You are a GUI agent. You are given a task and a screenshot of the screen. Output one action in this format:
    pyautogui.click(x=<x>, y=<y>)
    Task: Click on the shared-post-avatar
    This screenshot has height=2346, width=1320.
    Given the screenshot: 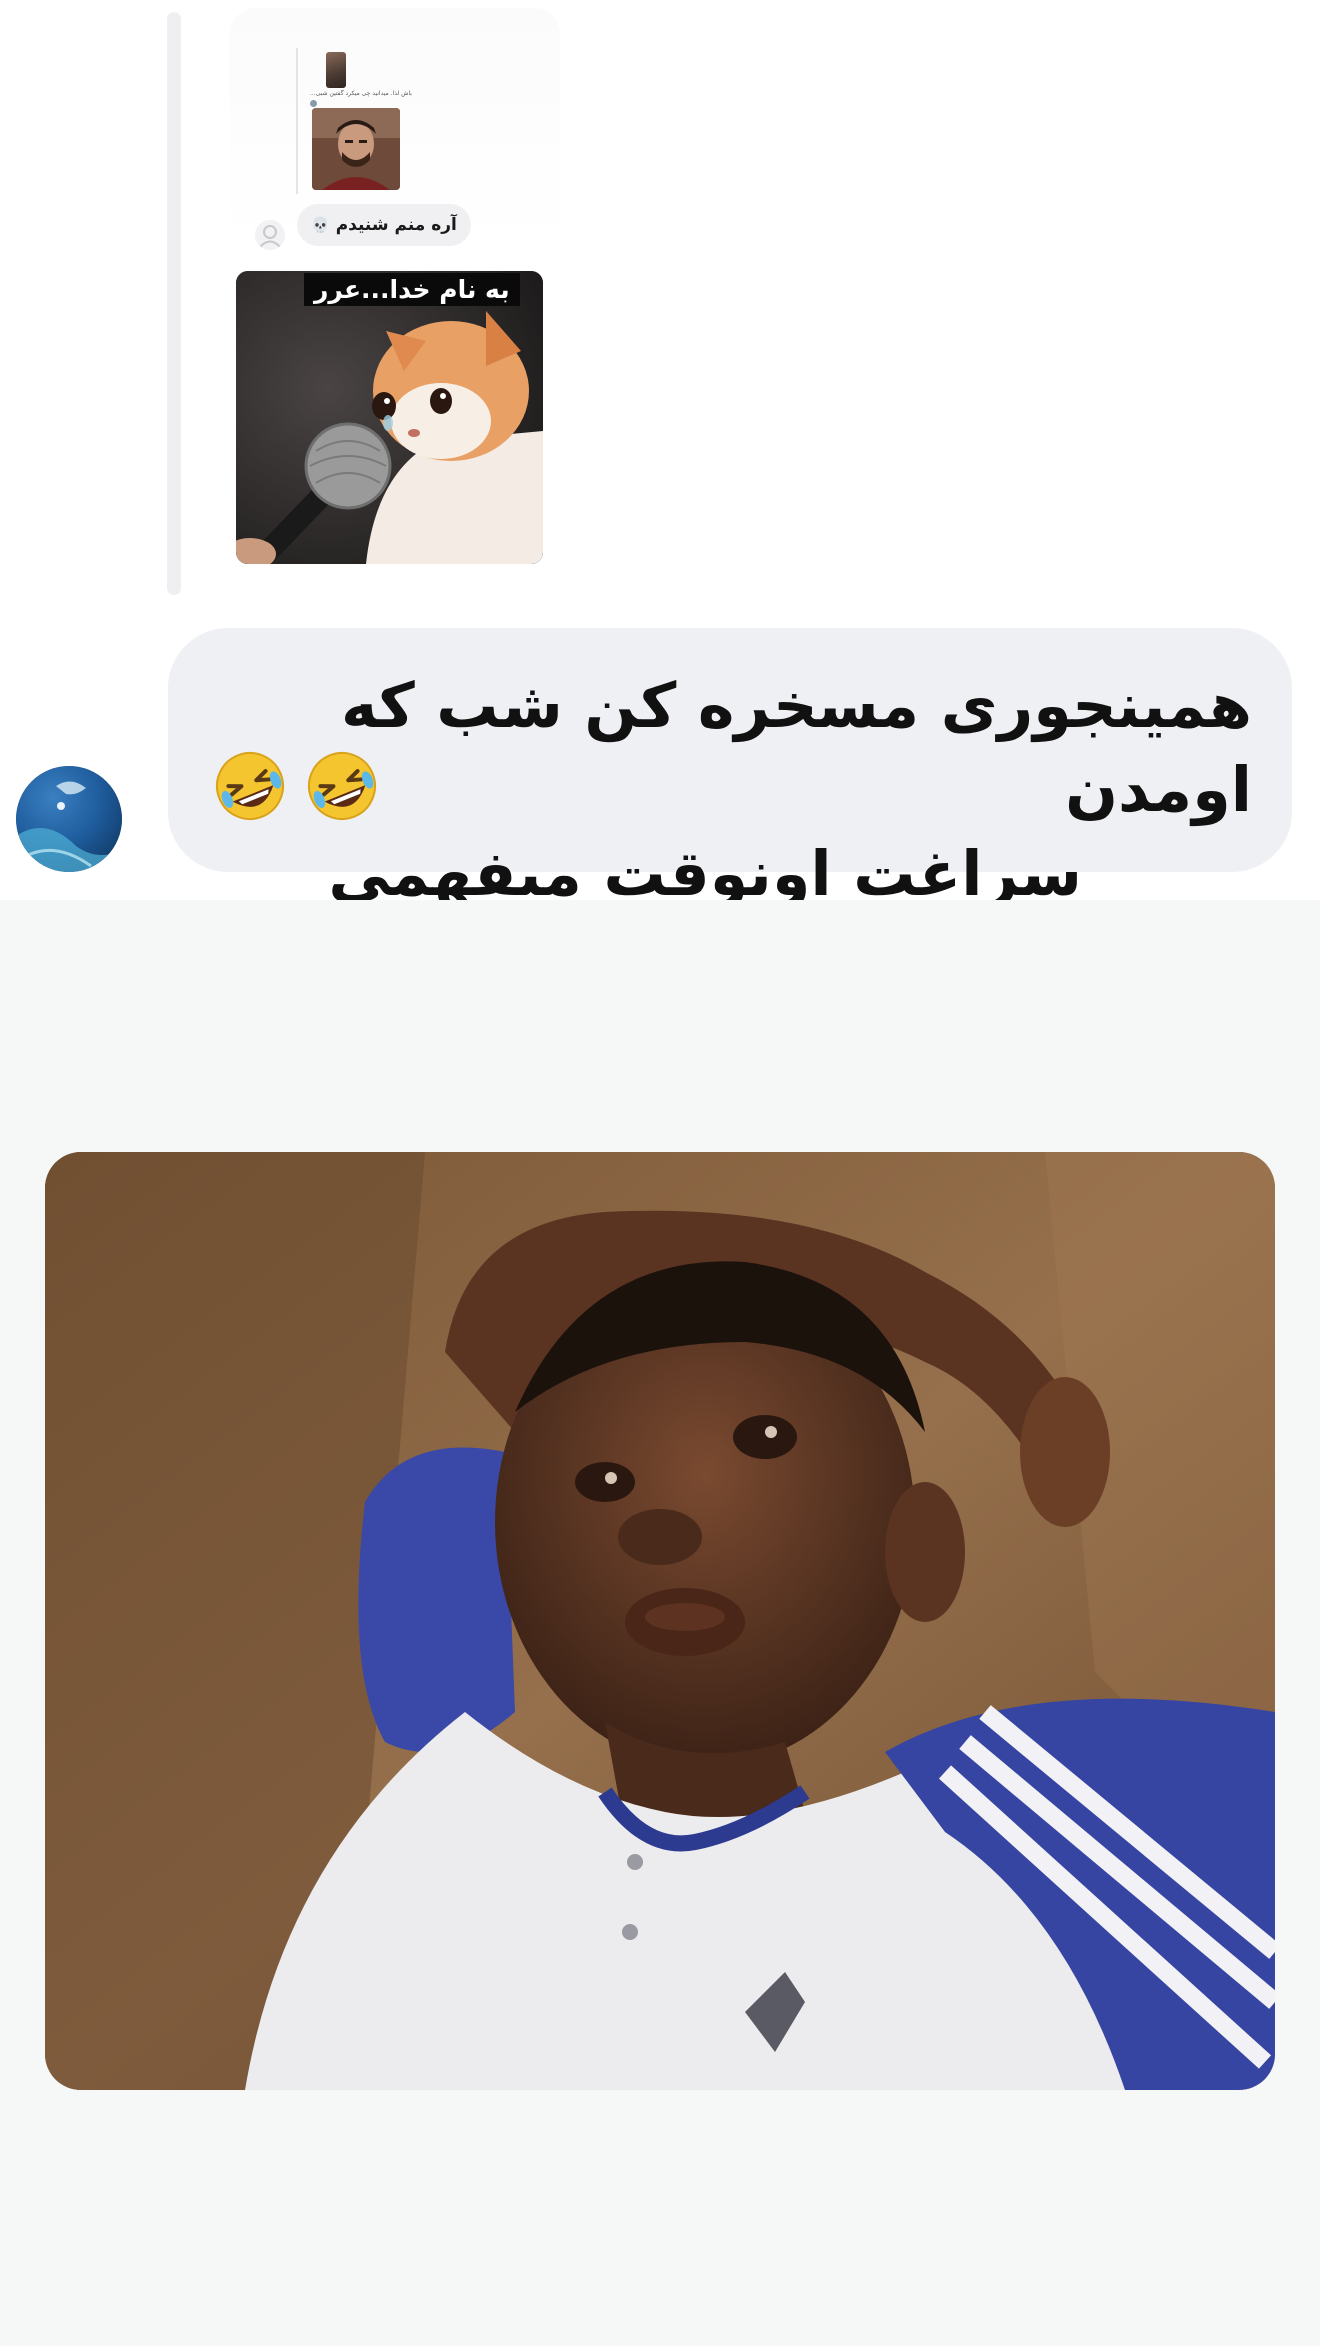 What is the action you would take?
    pyautogui.click(x=313, y=103)
    